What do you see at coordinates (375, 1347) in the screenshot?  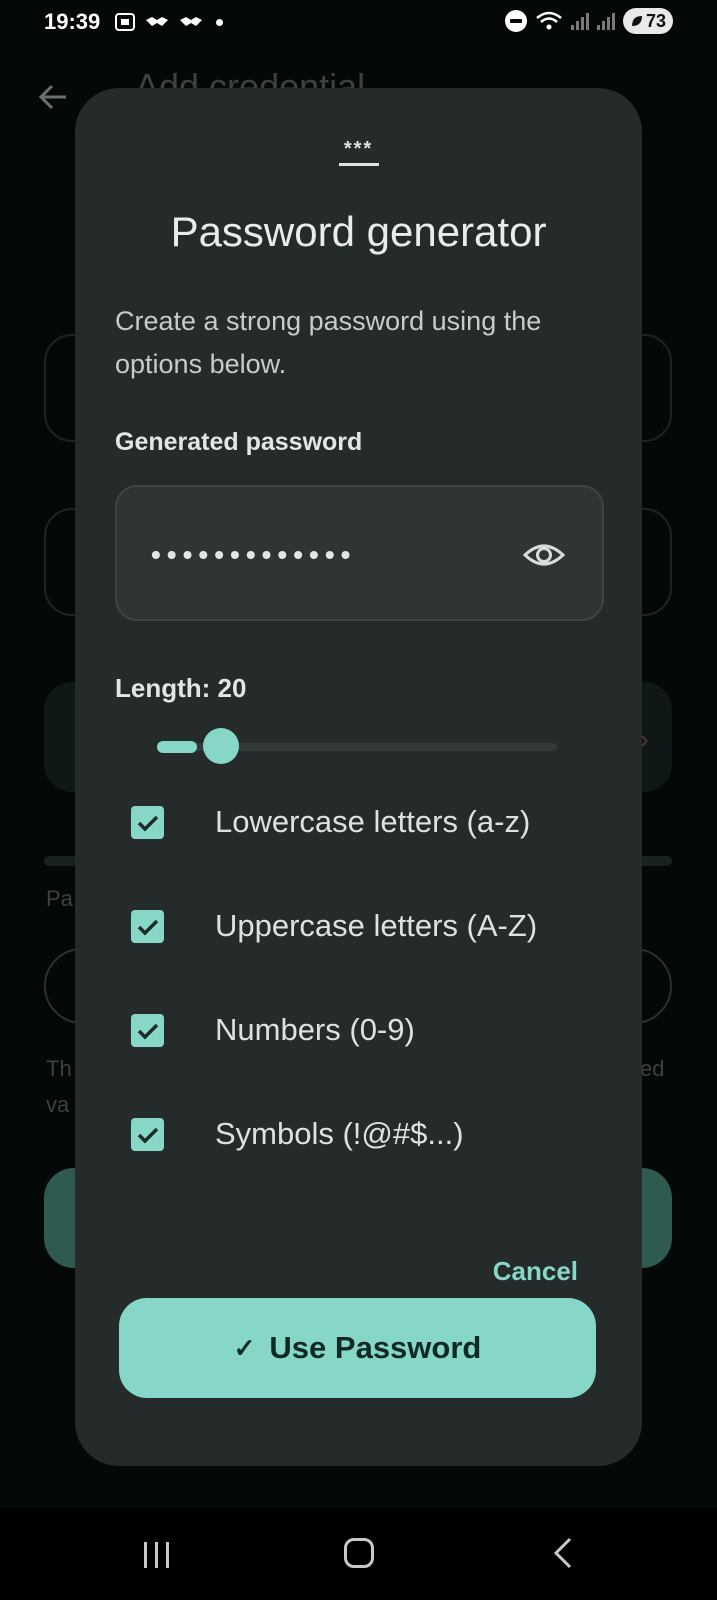 I see `use-password-label: Use Password` at bounding box center [375, 1347].